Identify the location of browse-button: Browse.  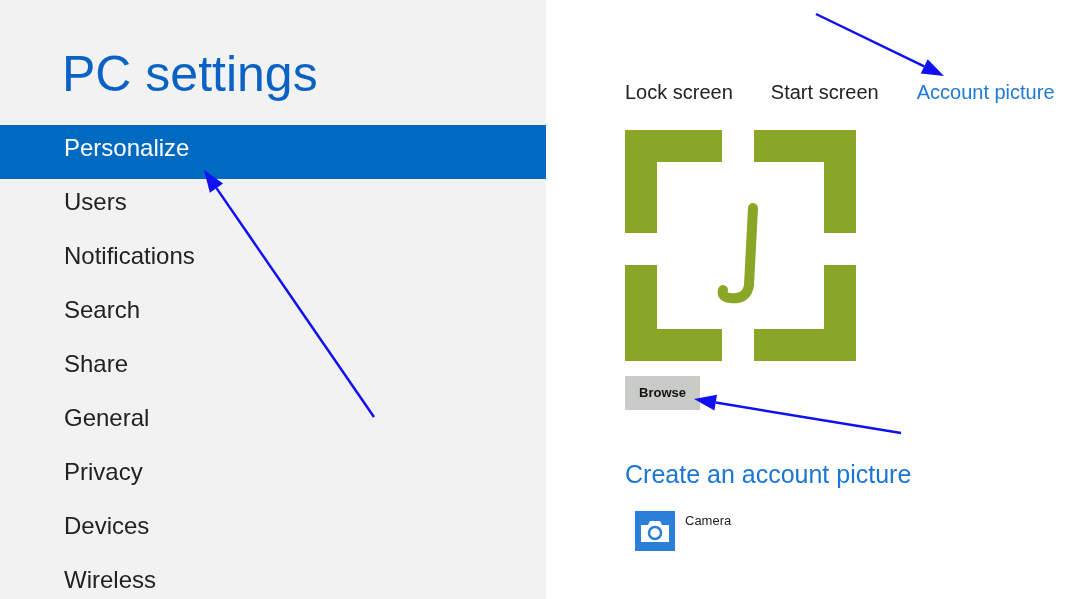
(662, 393).